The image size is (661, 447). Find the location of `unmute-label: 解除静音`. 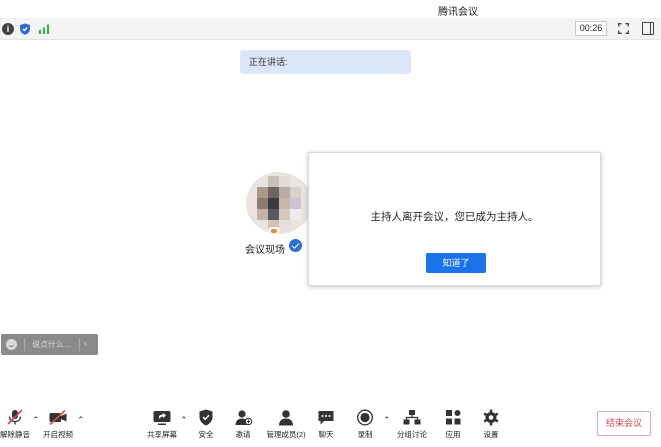

unmute-label: 解除静音 is located at coordinates (15, 434).